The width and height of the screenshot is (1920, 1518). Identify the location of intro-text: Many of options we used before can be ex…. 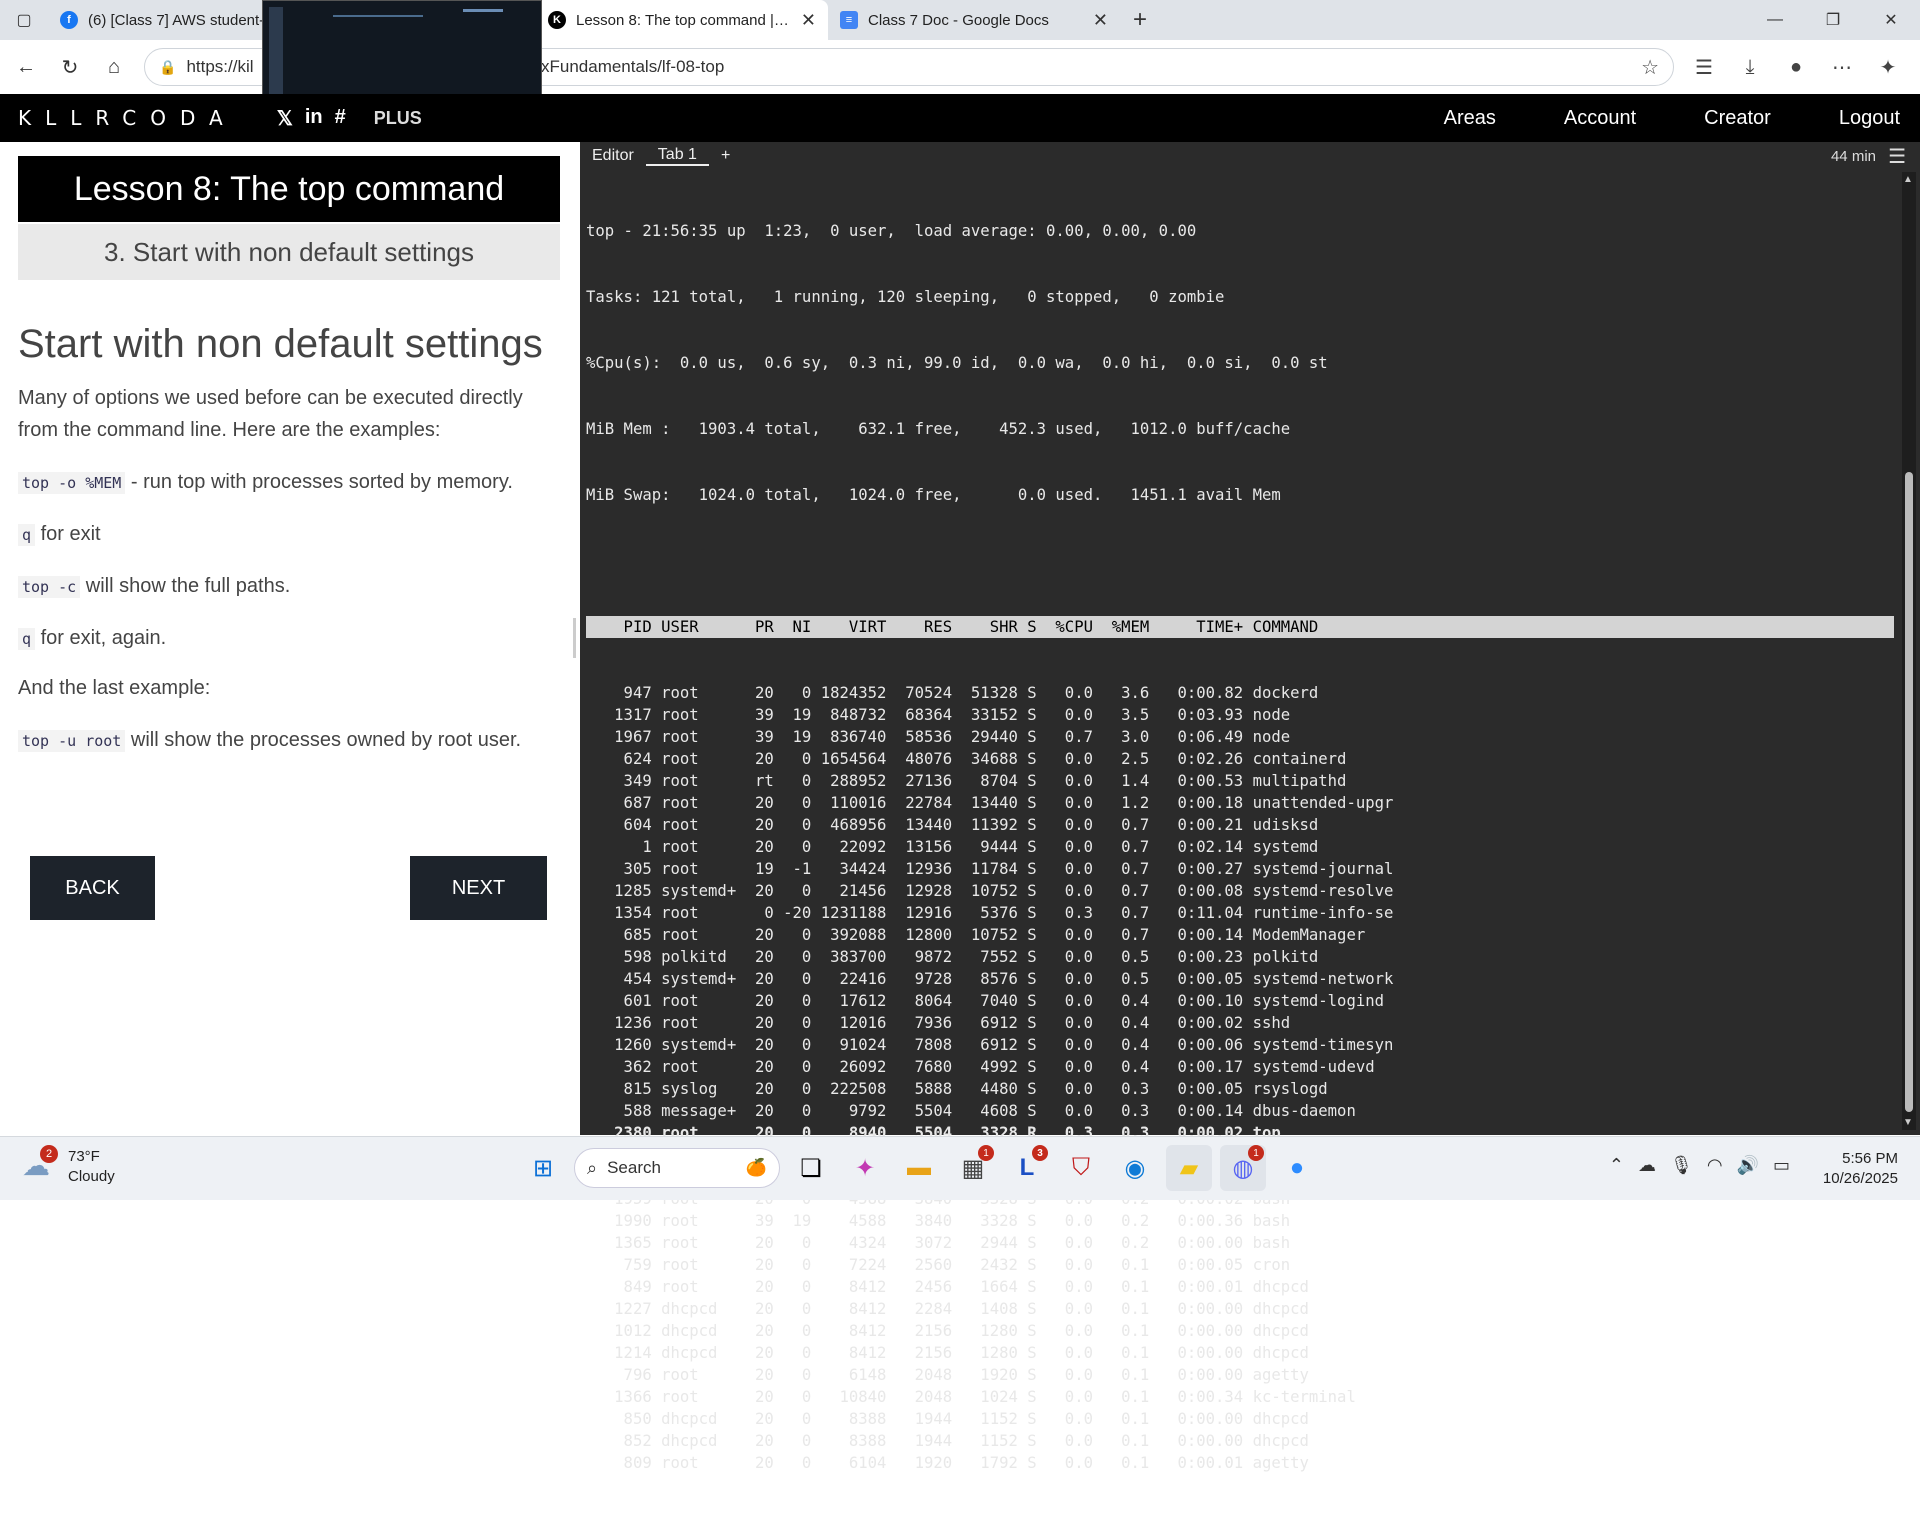
(270, 414).